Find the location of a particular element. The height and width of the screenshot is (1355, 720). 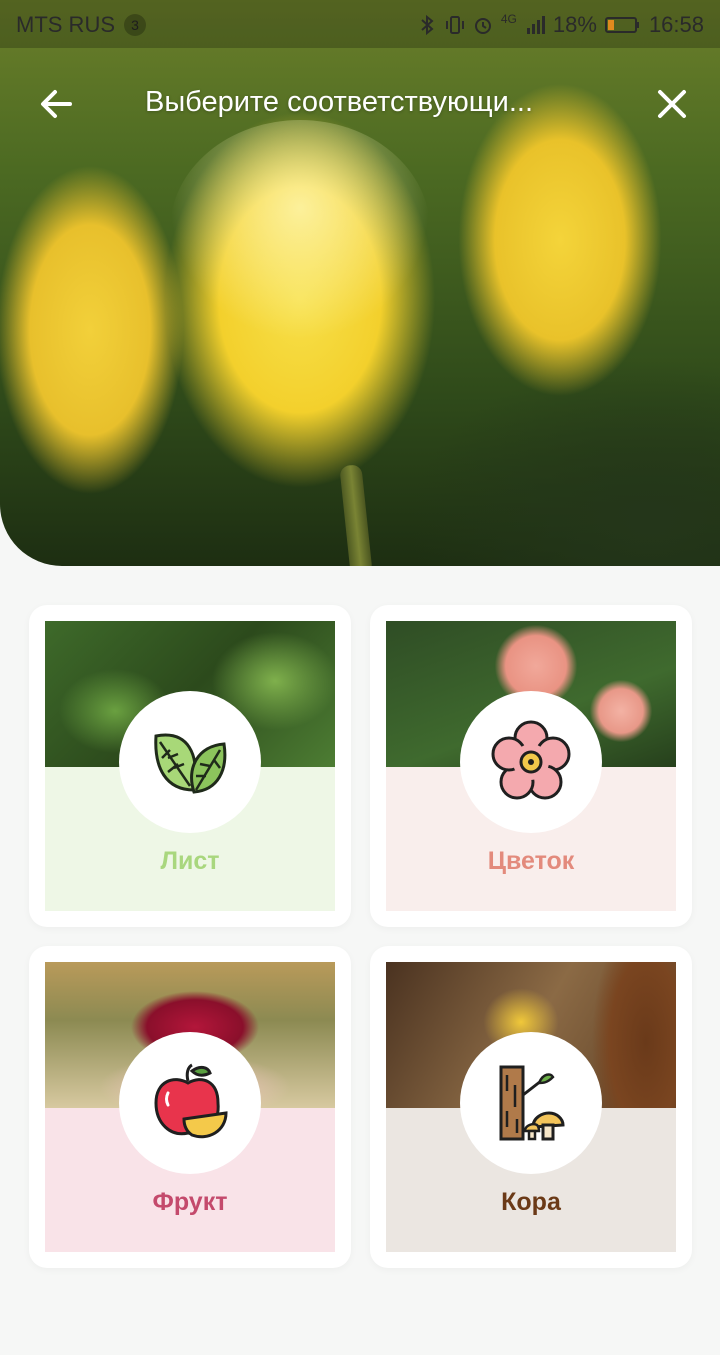

battery-icon is located at coordinates (621, 25).